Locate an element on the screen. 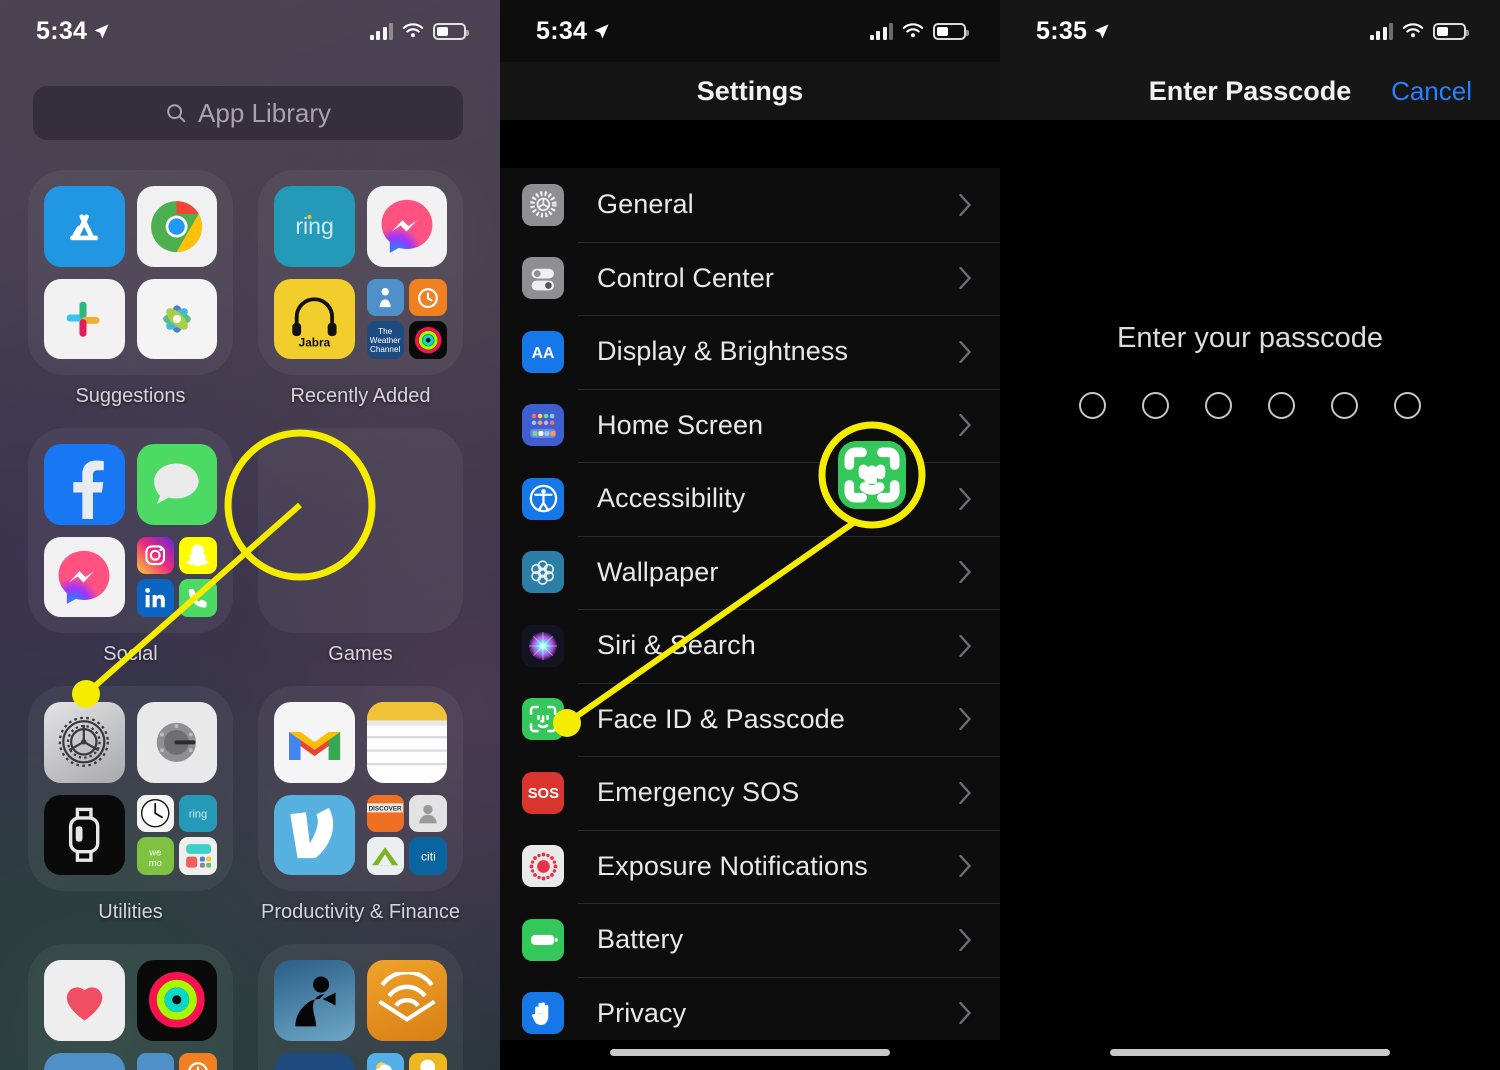 Image resolution: width=1500 pixels, height=1070 pixels. folder-grid is located at coordinates (360, 530).